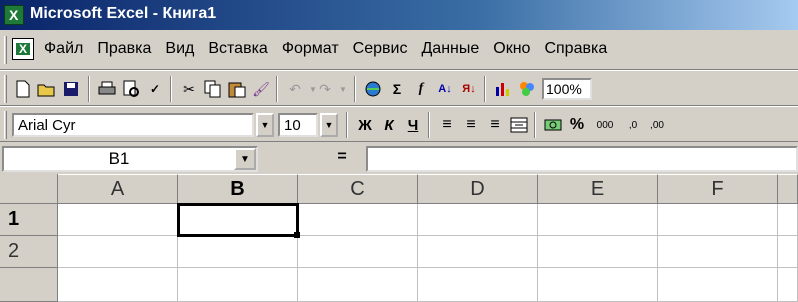  I want to click on column-header-f: F, so click(718, 189).